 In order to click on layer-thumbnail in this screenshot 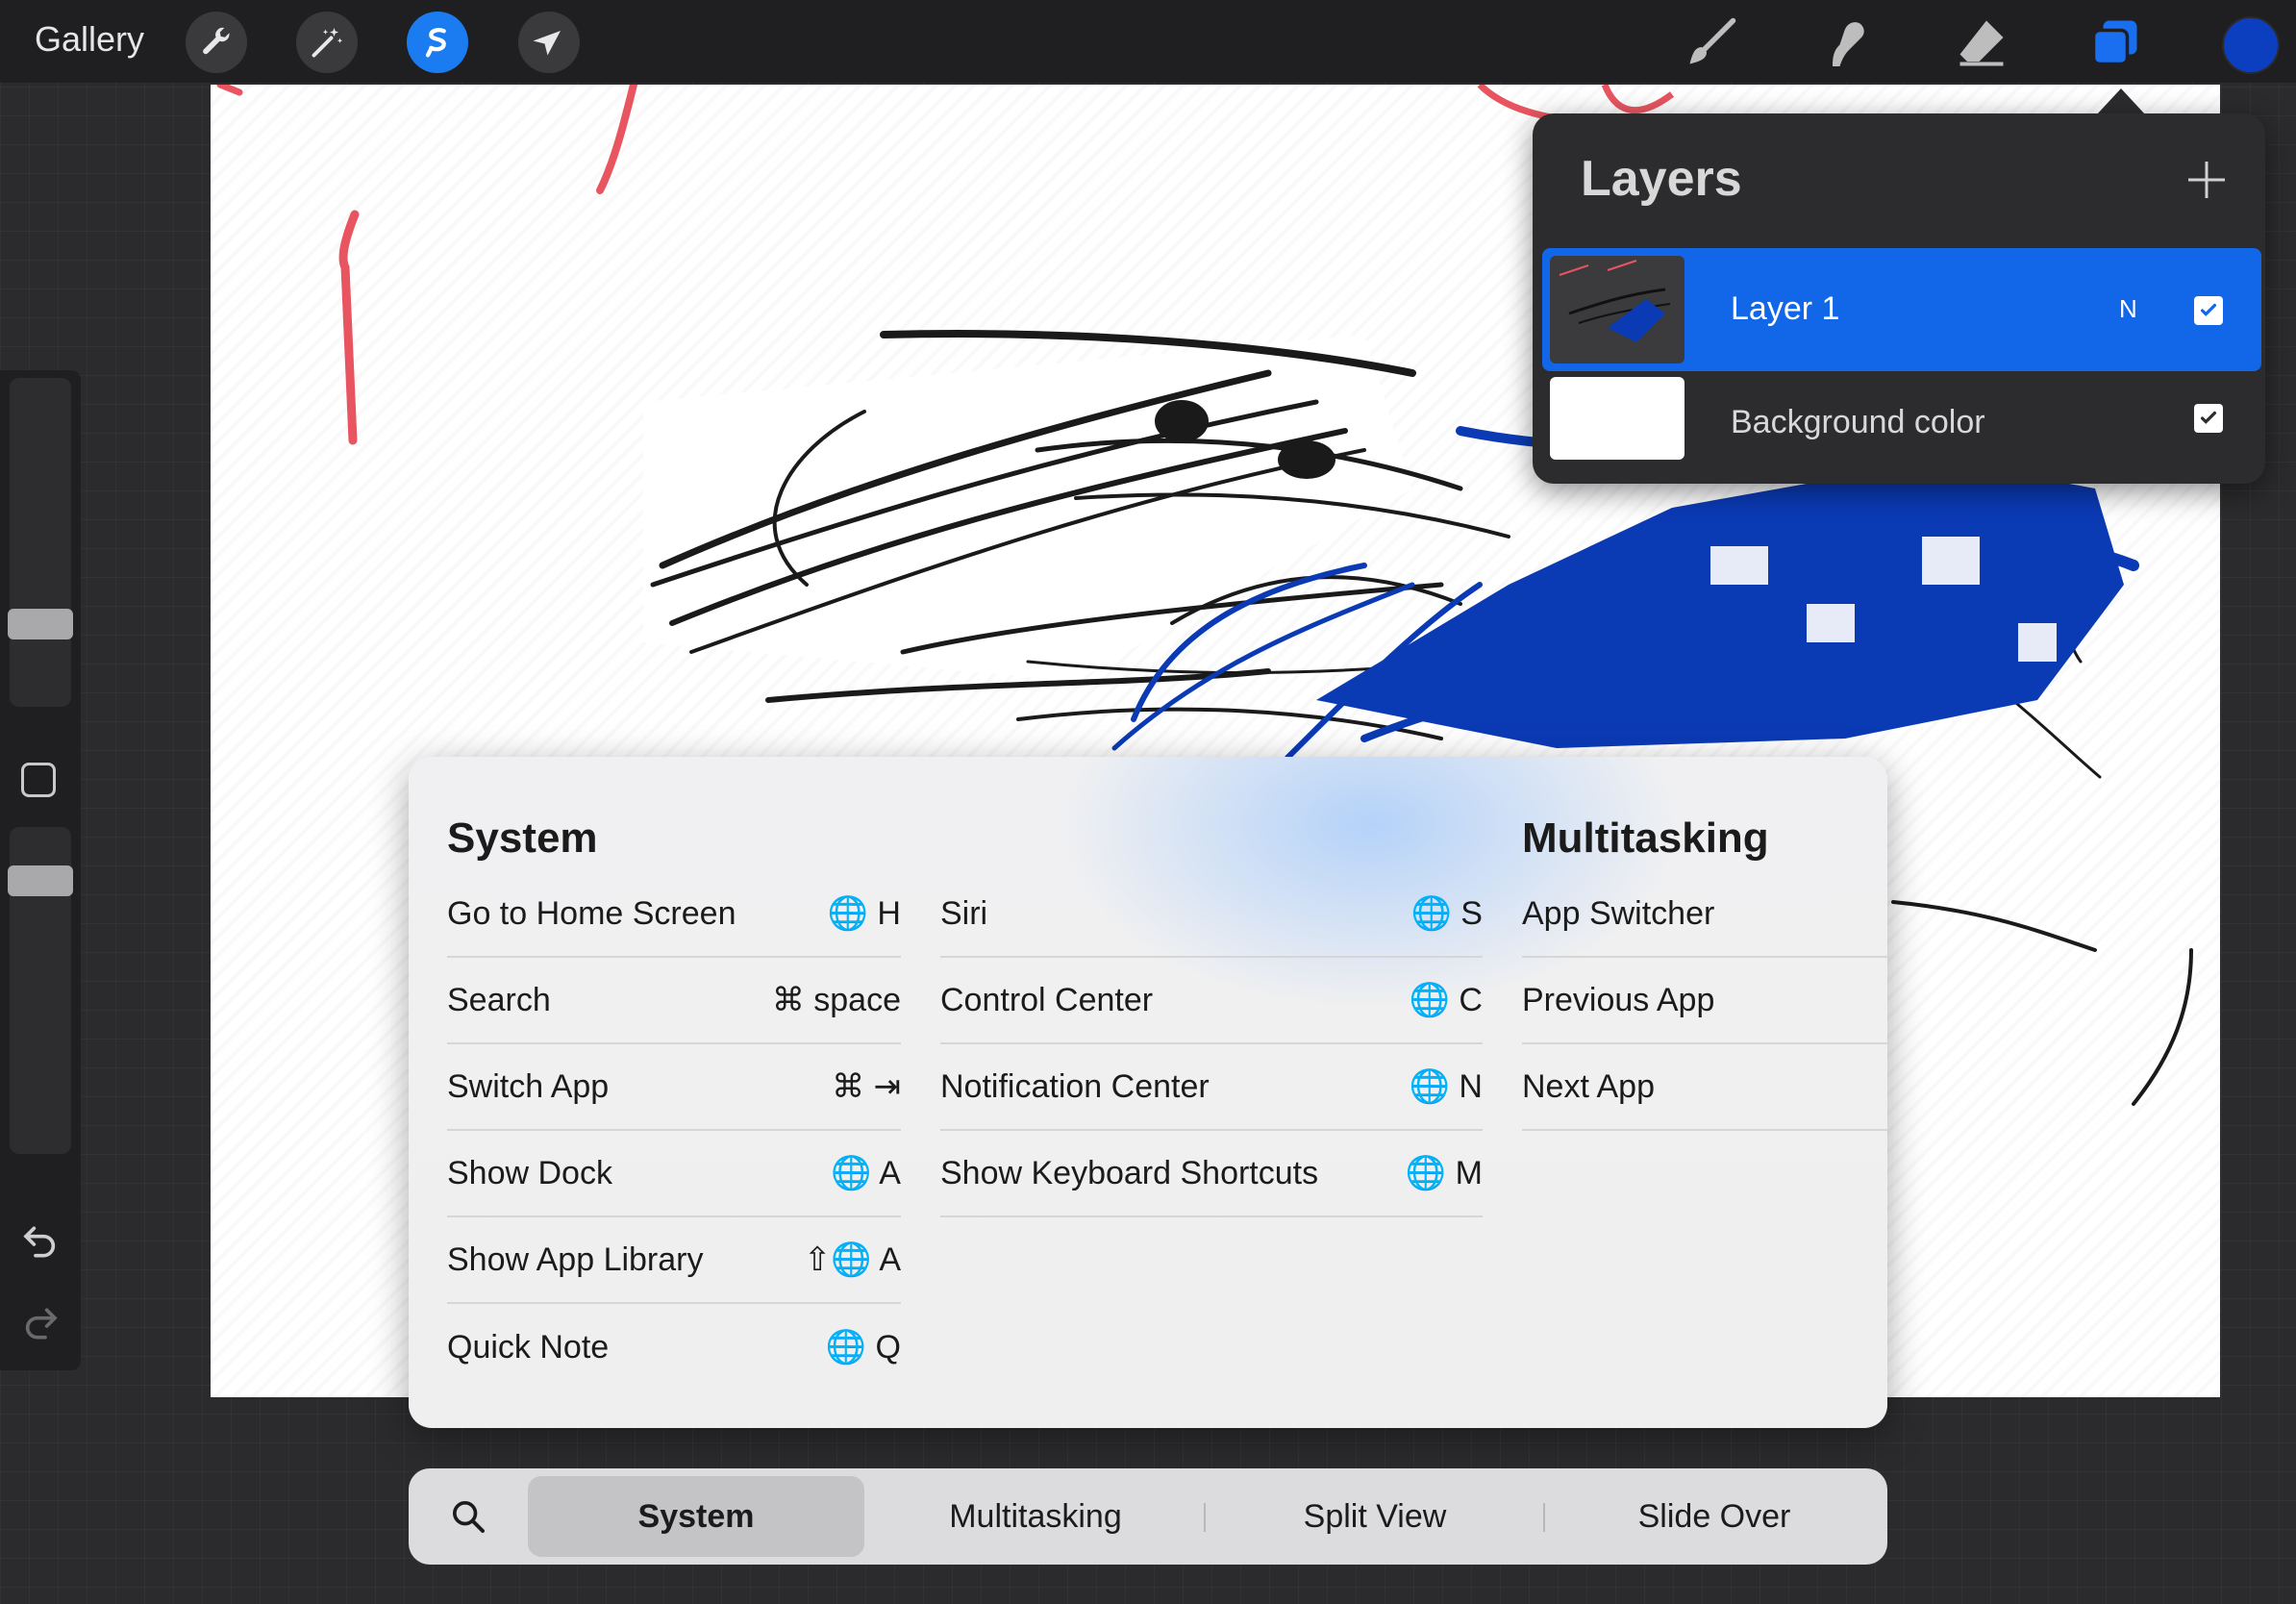, I will do `click(1617, 309)`.